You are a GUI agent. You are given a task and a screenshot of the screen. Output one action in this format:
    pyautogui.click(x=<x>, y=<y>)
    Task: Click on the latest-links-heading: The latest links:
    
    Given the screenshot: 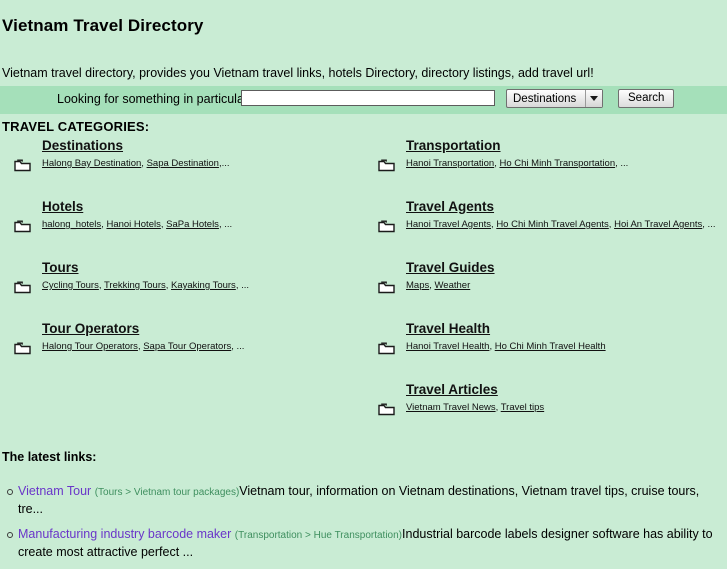 What is the action you would take?
    pyautogui.click(x=49, y=457)
    